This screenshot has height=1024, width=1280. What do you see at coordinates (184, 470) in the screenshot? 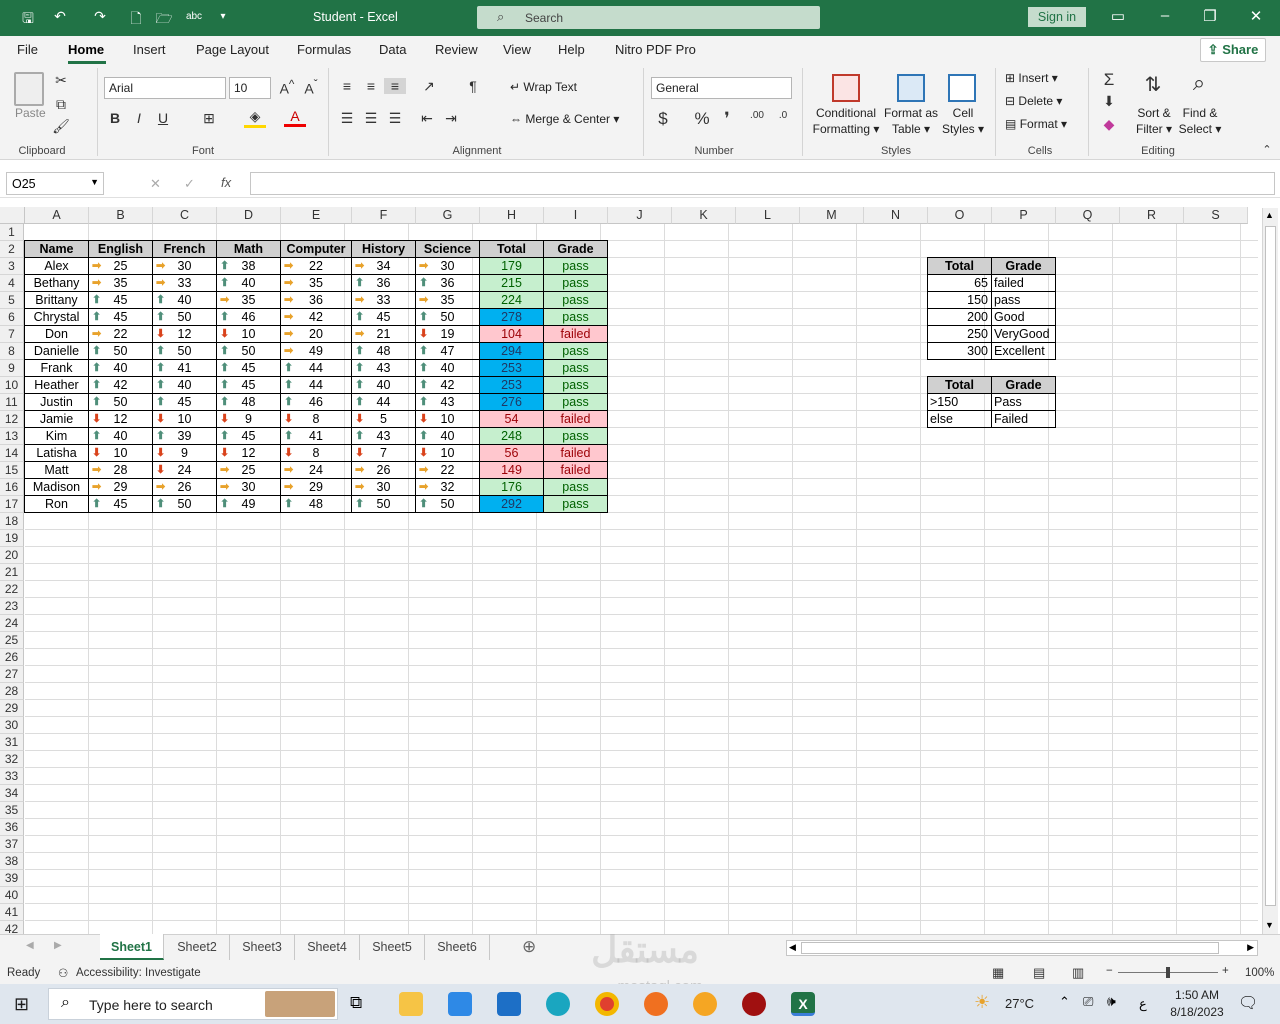
I see `score-cell: ⬇ 24` at bounding box center [184, 470].